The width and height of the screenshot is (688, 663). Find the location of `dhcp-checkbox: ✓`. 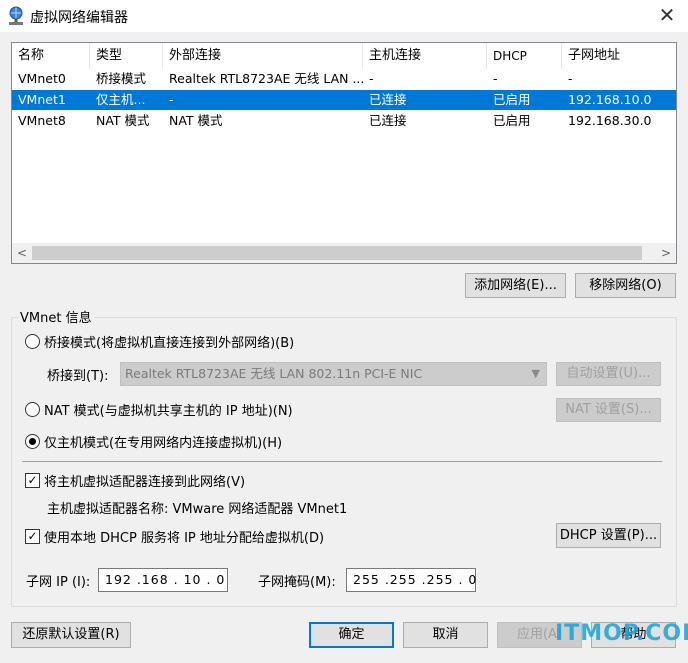

dhcp-checkbox: ✓ is located at coordinates (32, 536).